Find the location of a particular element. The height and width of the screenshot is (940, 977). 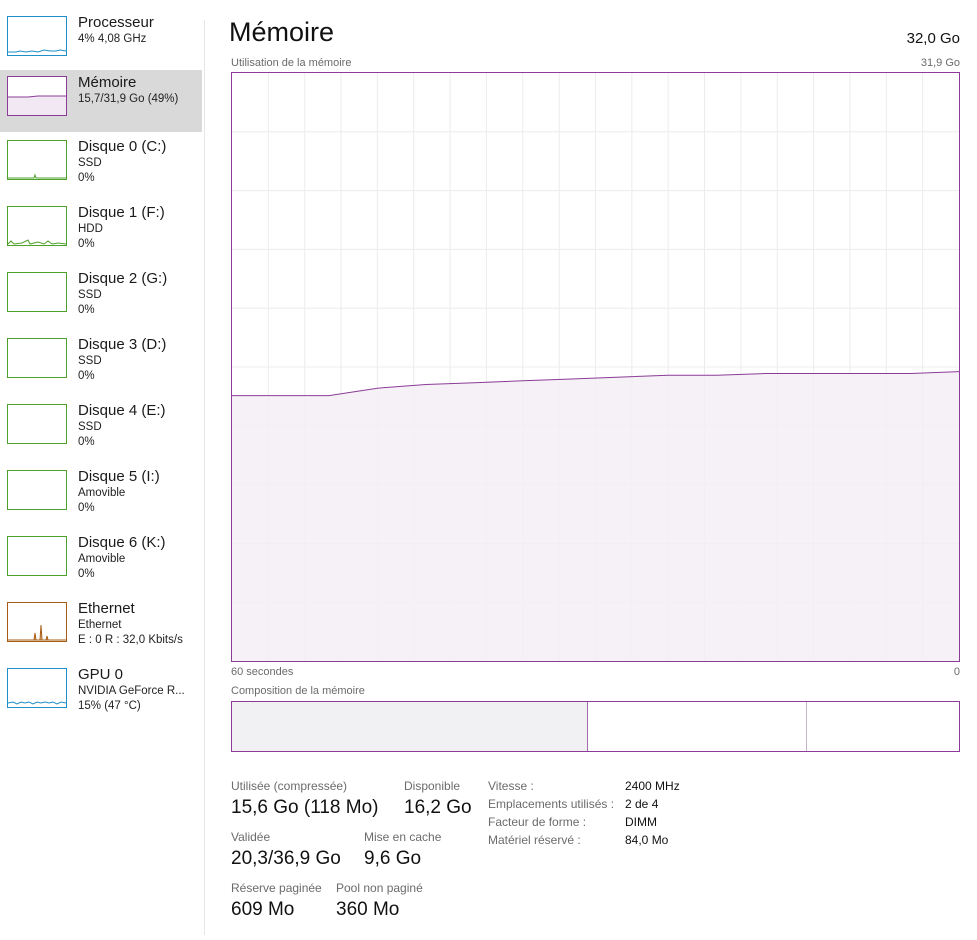

sidebar-item-memoire: Mémoire 15,7/31,9 Go (49%) is located at coordinates (101, 101).